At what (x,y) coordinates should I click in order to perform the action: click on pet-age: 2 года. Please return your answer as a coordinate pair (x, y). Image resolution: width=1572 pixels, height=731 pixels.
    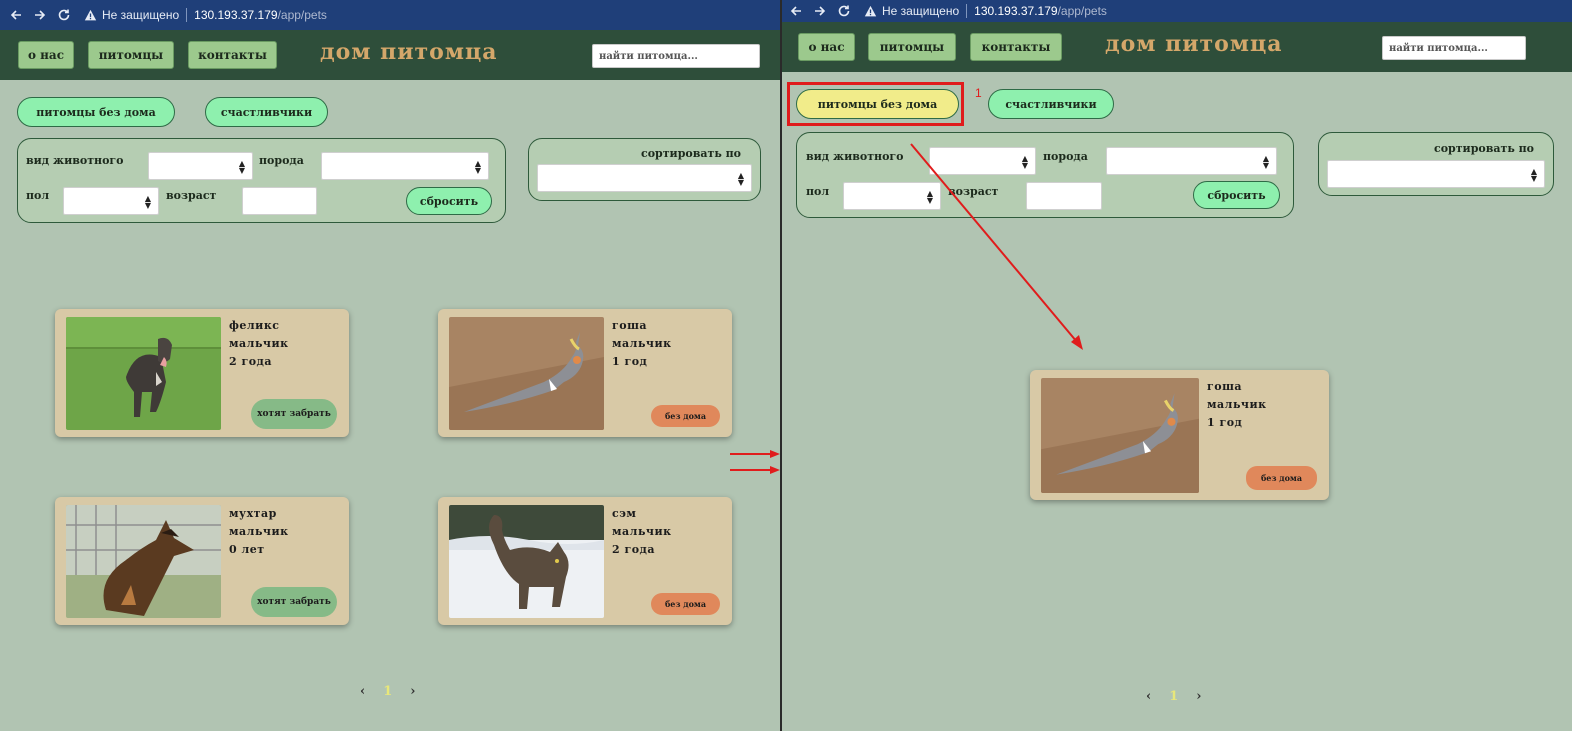
    Looking at the image, I should click on (251, 361).